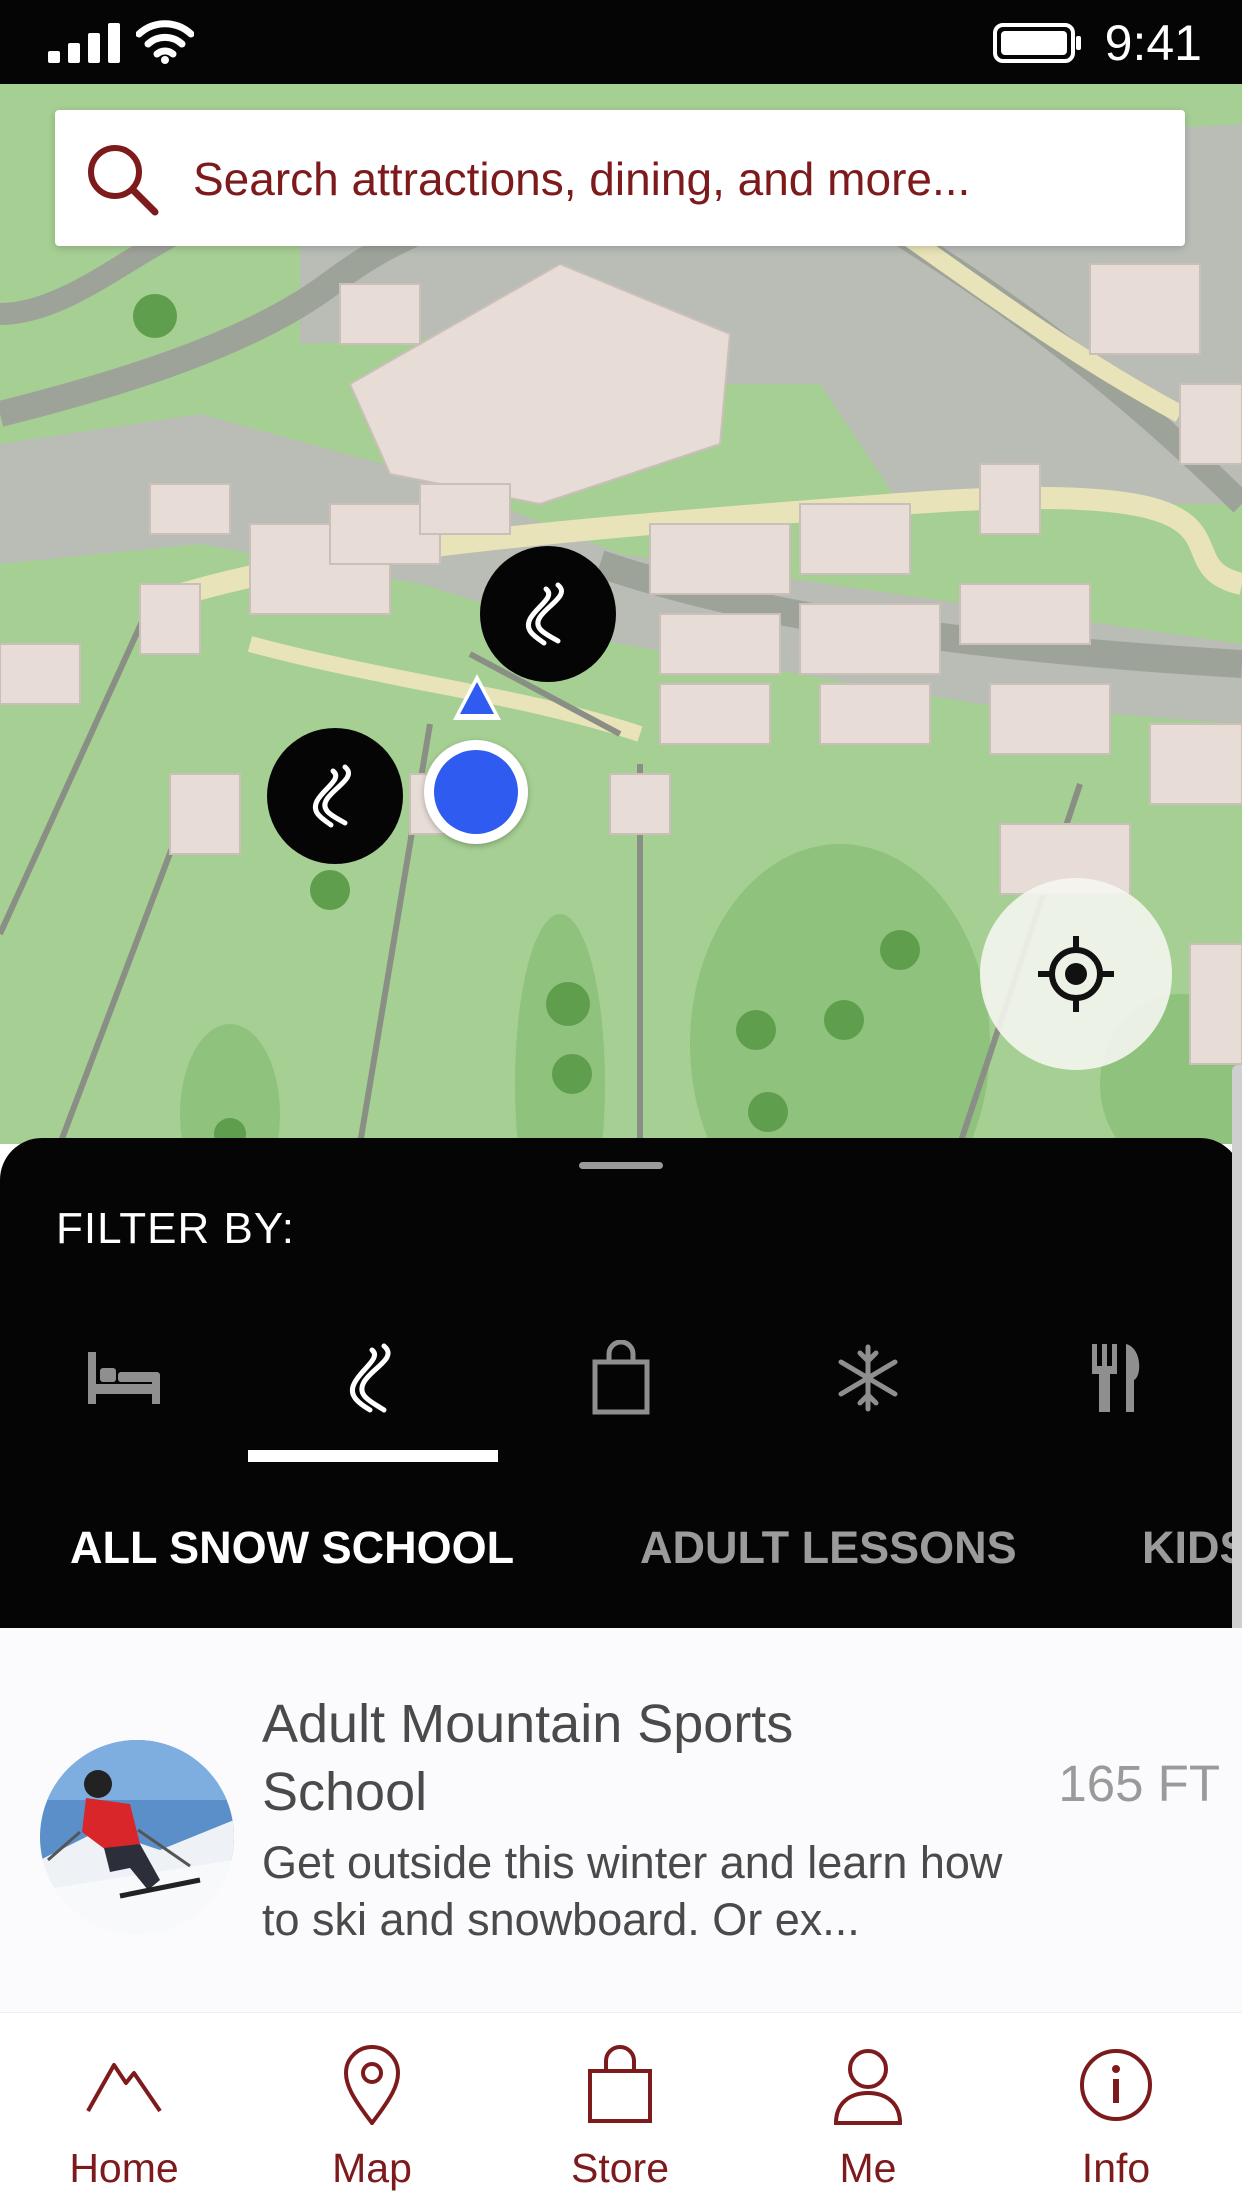 This screenshot has width=1242, height=2209. I want to click on wifi-icon, so click(165, 42).